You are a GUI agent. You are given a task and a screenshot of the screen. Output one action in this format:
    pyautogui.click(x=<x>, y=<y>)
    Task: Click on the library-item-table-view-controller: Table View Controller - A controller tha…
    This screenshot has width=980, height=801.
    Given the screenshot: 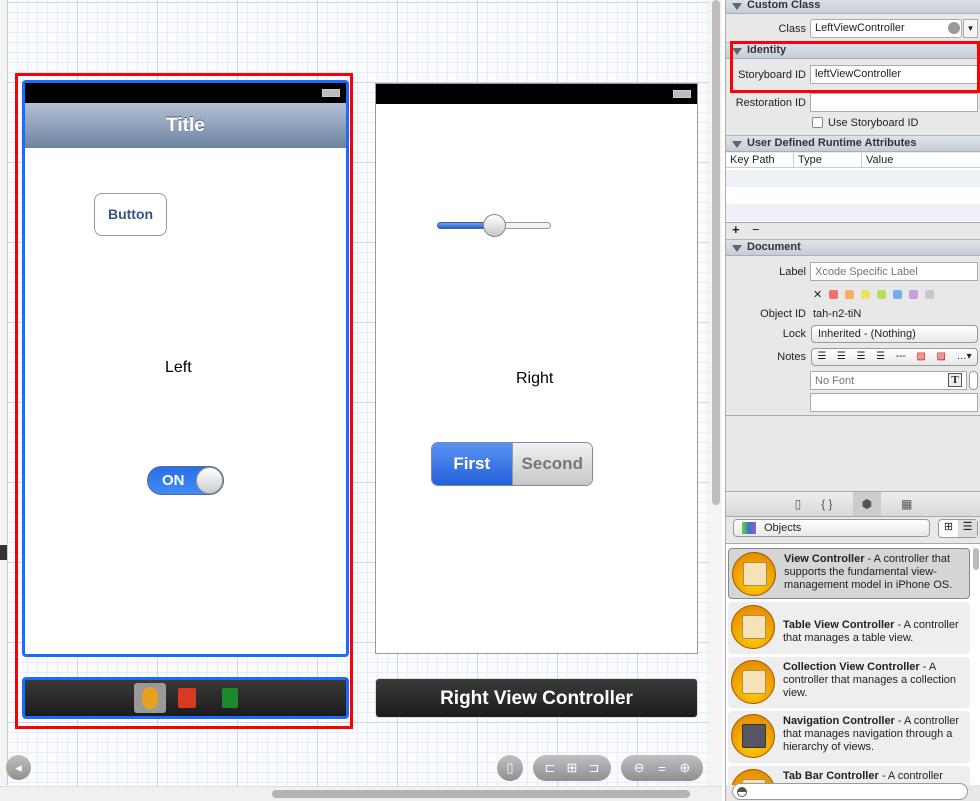 What is the action you would take?
    pyautogui.click(x=849, y=628)
    